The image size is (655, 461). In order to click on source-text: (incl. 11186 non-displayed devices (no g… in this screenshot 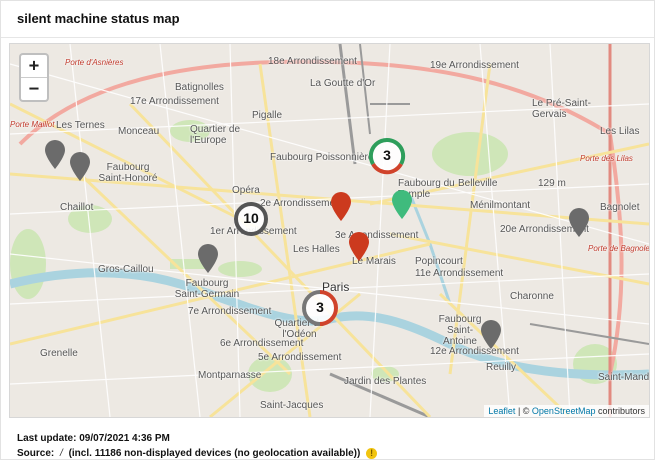, I will do `click(214, 453)`.